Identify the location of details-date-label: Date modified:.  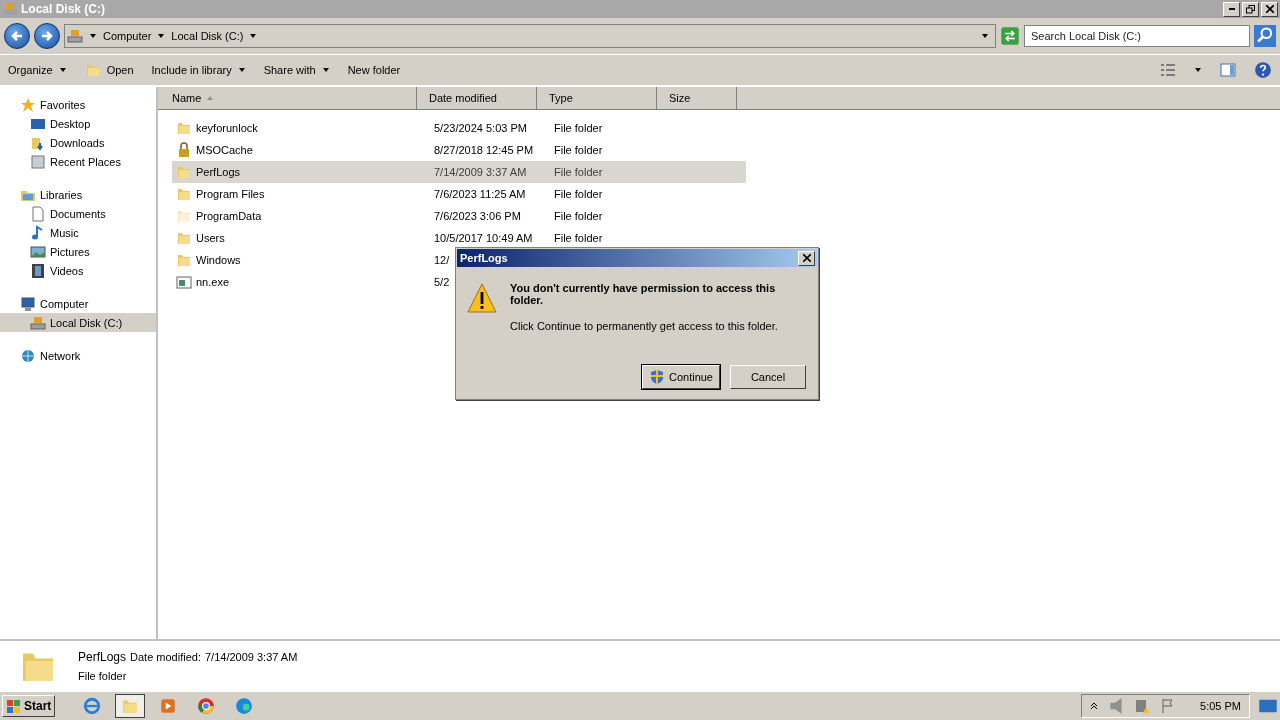
(165, 657).